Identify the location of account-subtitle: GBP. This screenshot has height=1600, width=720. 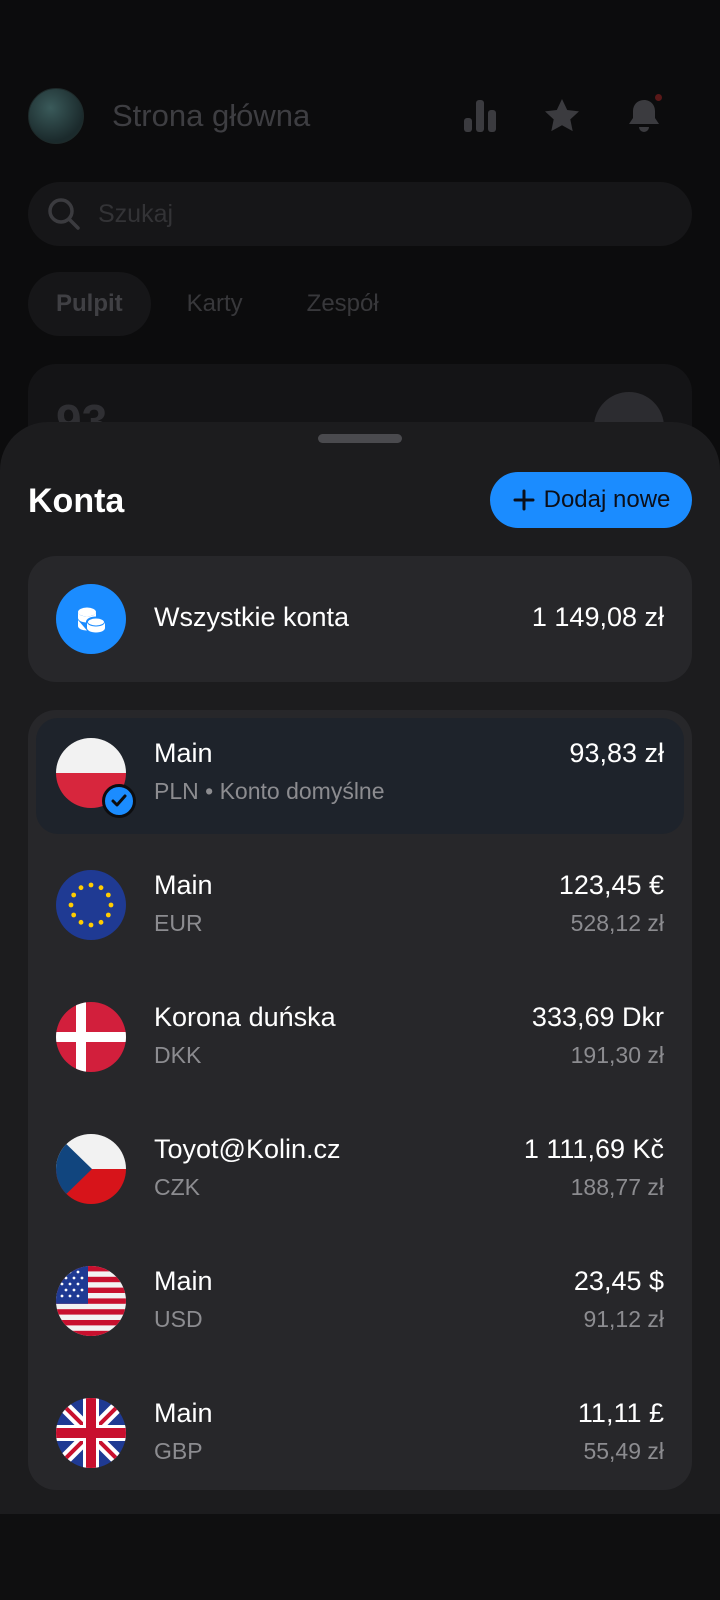
(178, 1451).